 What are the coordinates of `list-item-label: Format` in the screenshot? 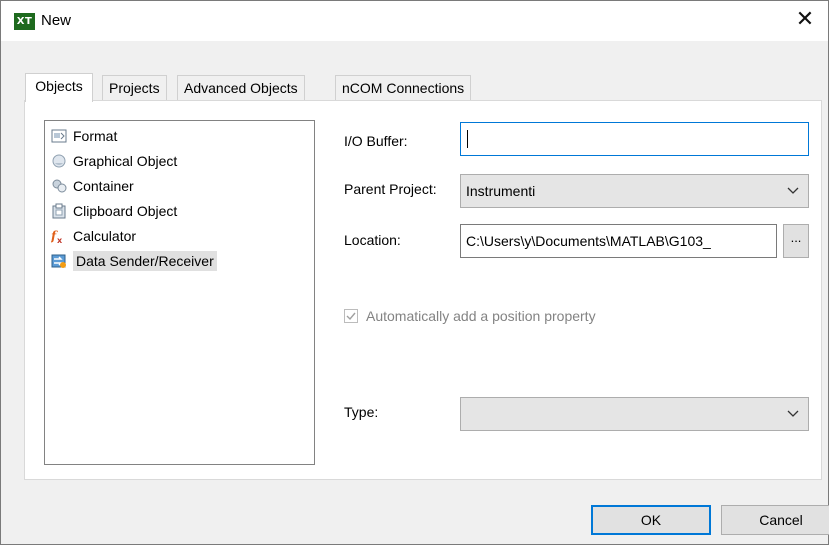 It's located at (95, 136).